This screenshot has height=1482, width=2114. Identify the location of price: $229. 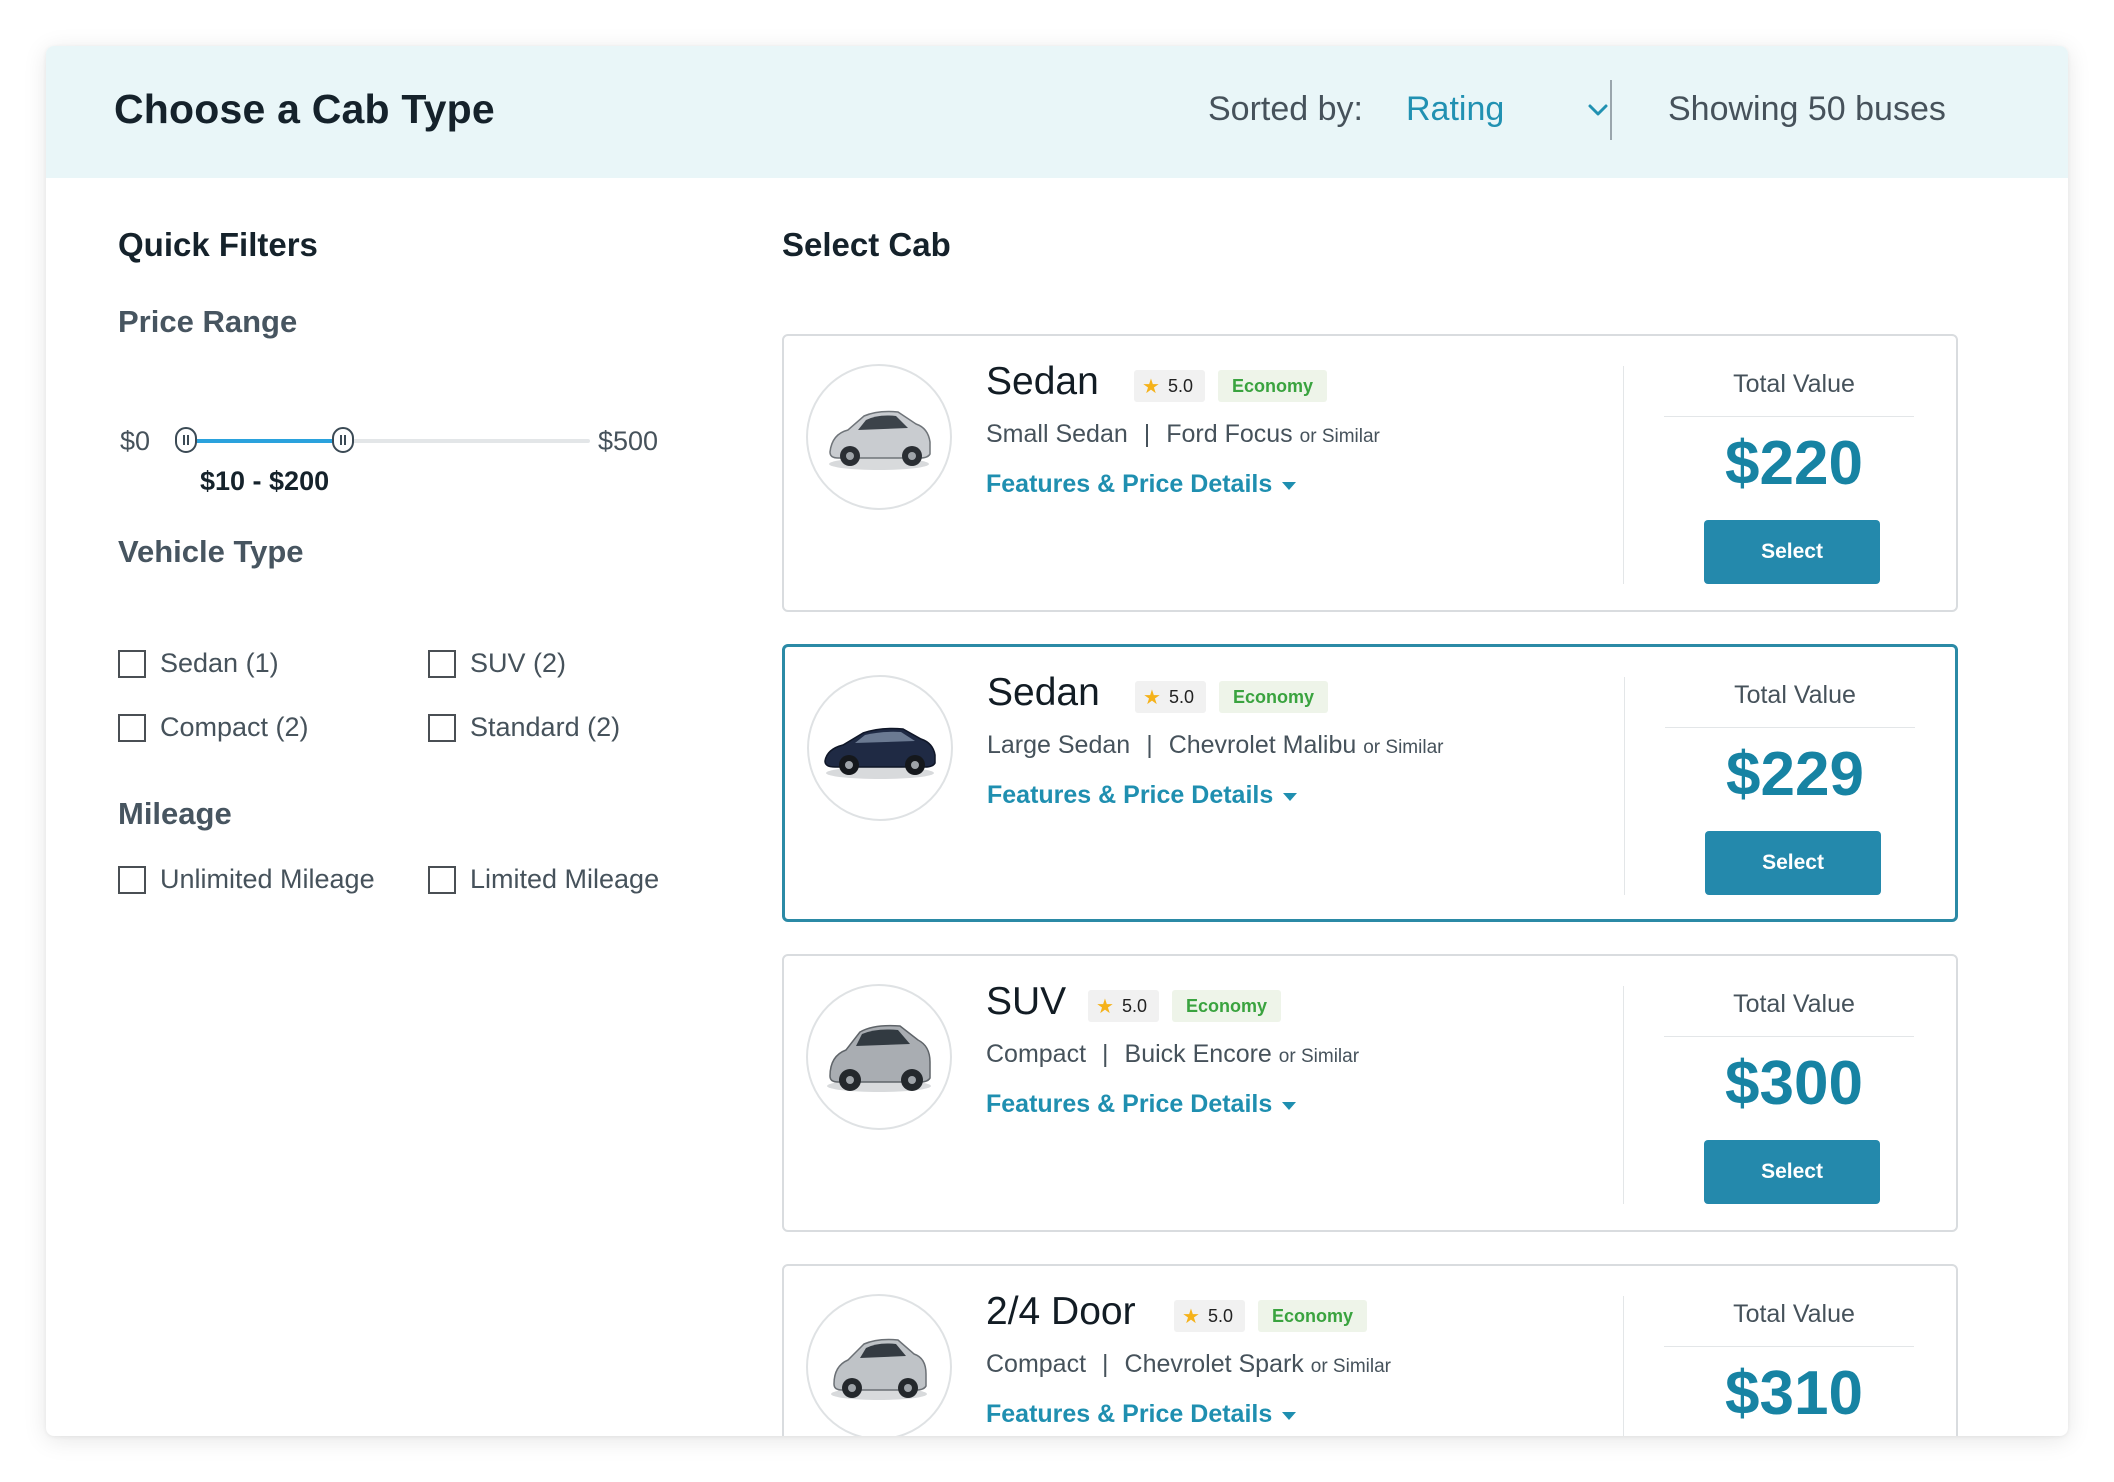
(1795, 774).